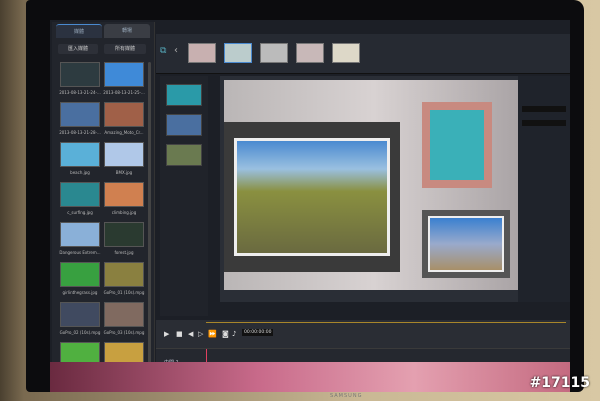 The height and width of the screenshot is (401, 600). Describe the element at coordinates (80, 292) in the screenshot. I see `media-name: girlinthegrass.jpg` at that location.